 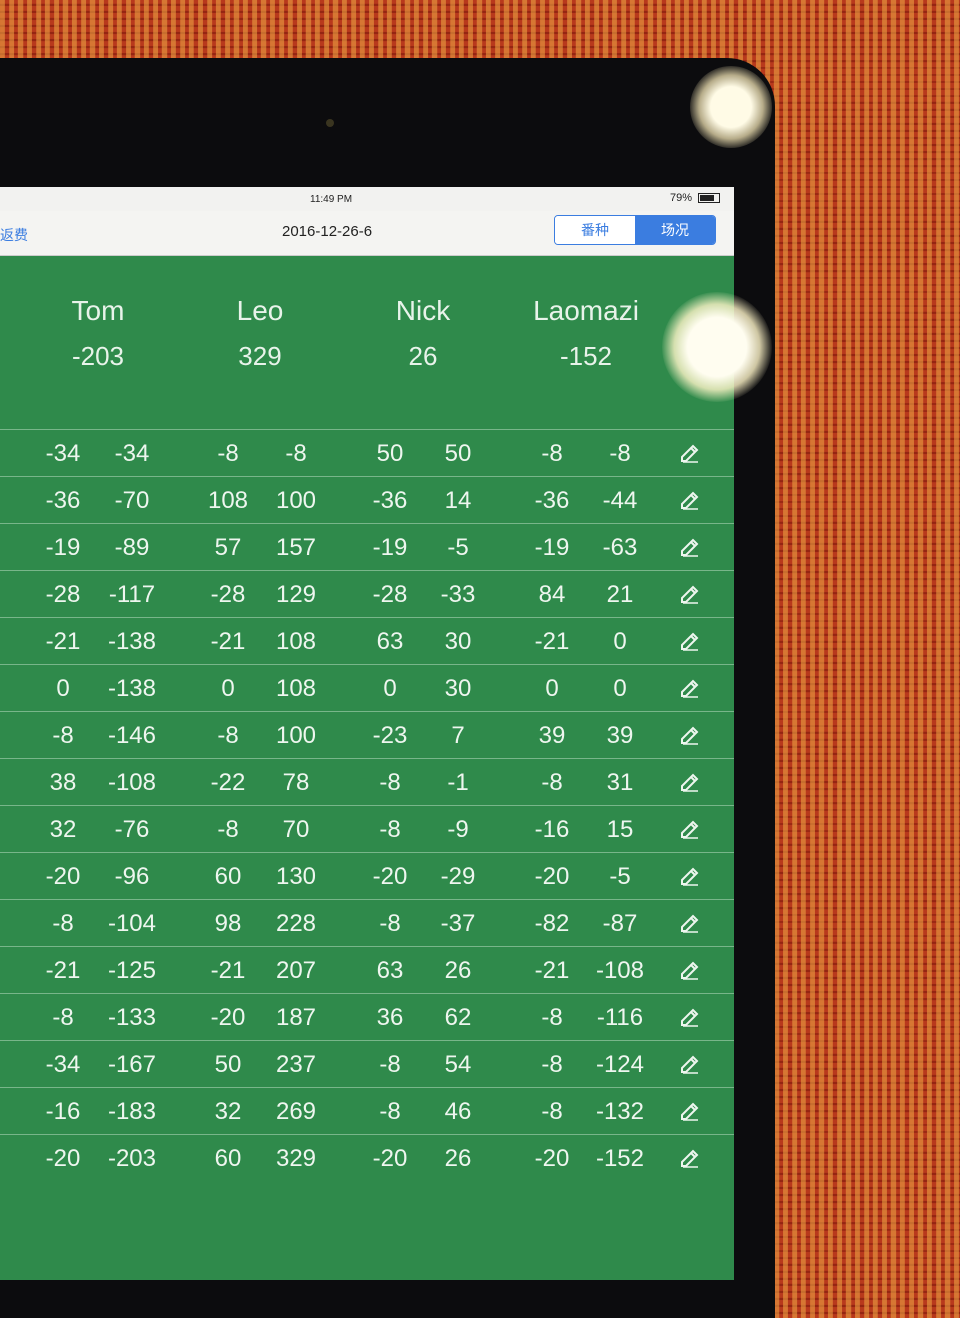 What do you see at coordinates (63, 829) in the screenshot?
I see `round-score-cell: 32` at bounding box center [63, 829].